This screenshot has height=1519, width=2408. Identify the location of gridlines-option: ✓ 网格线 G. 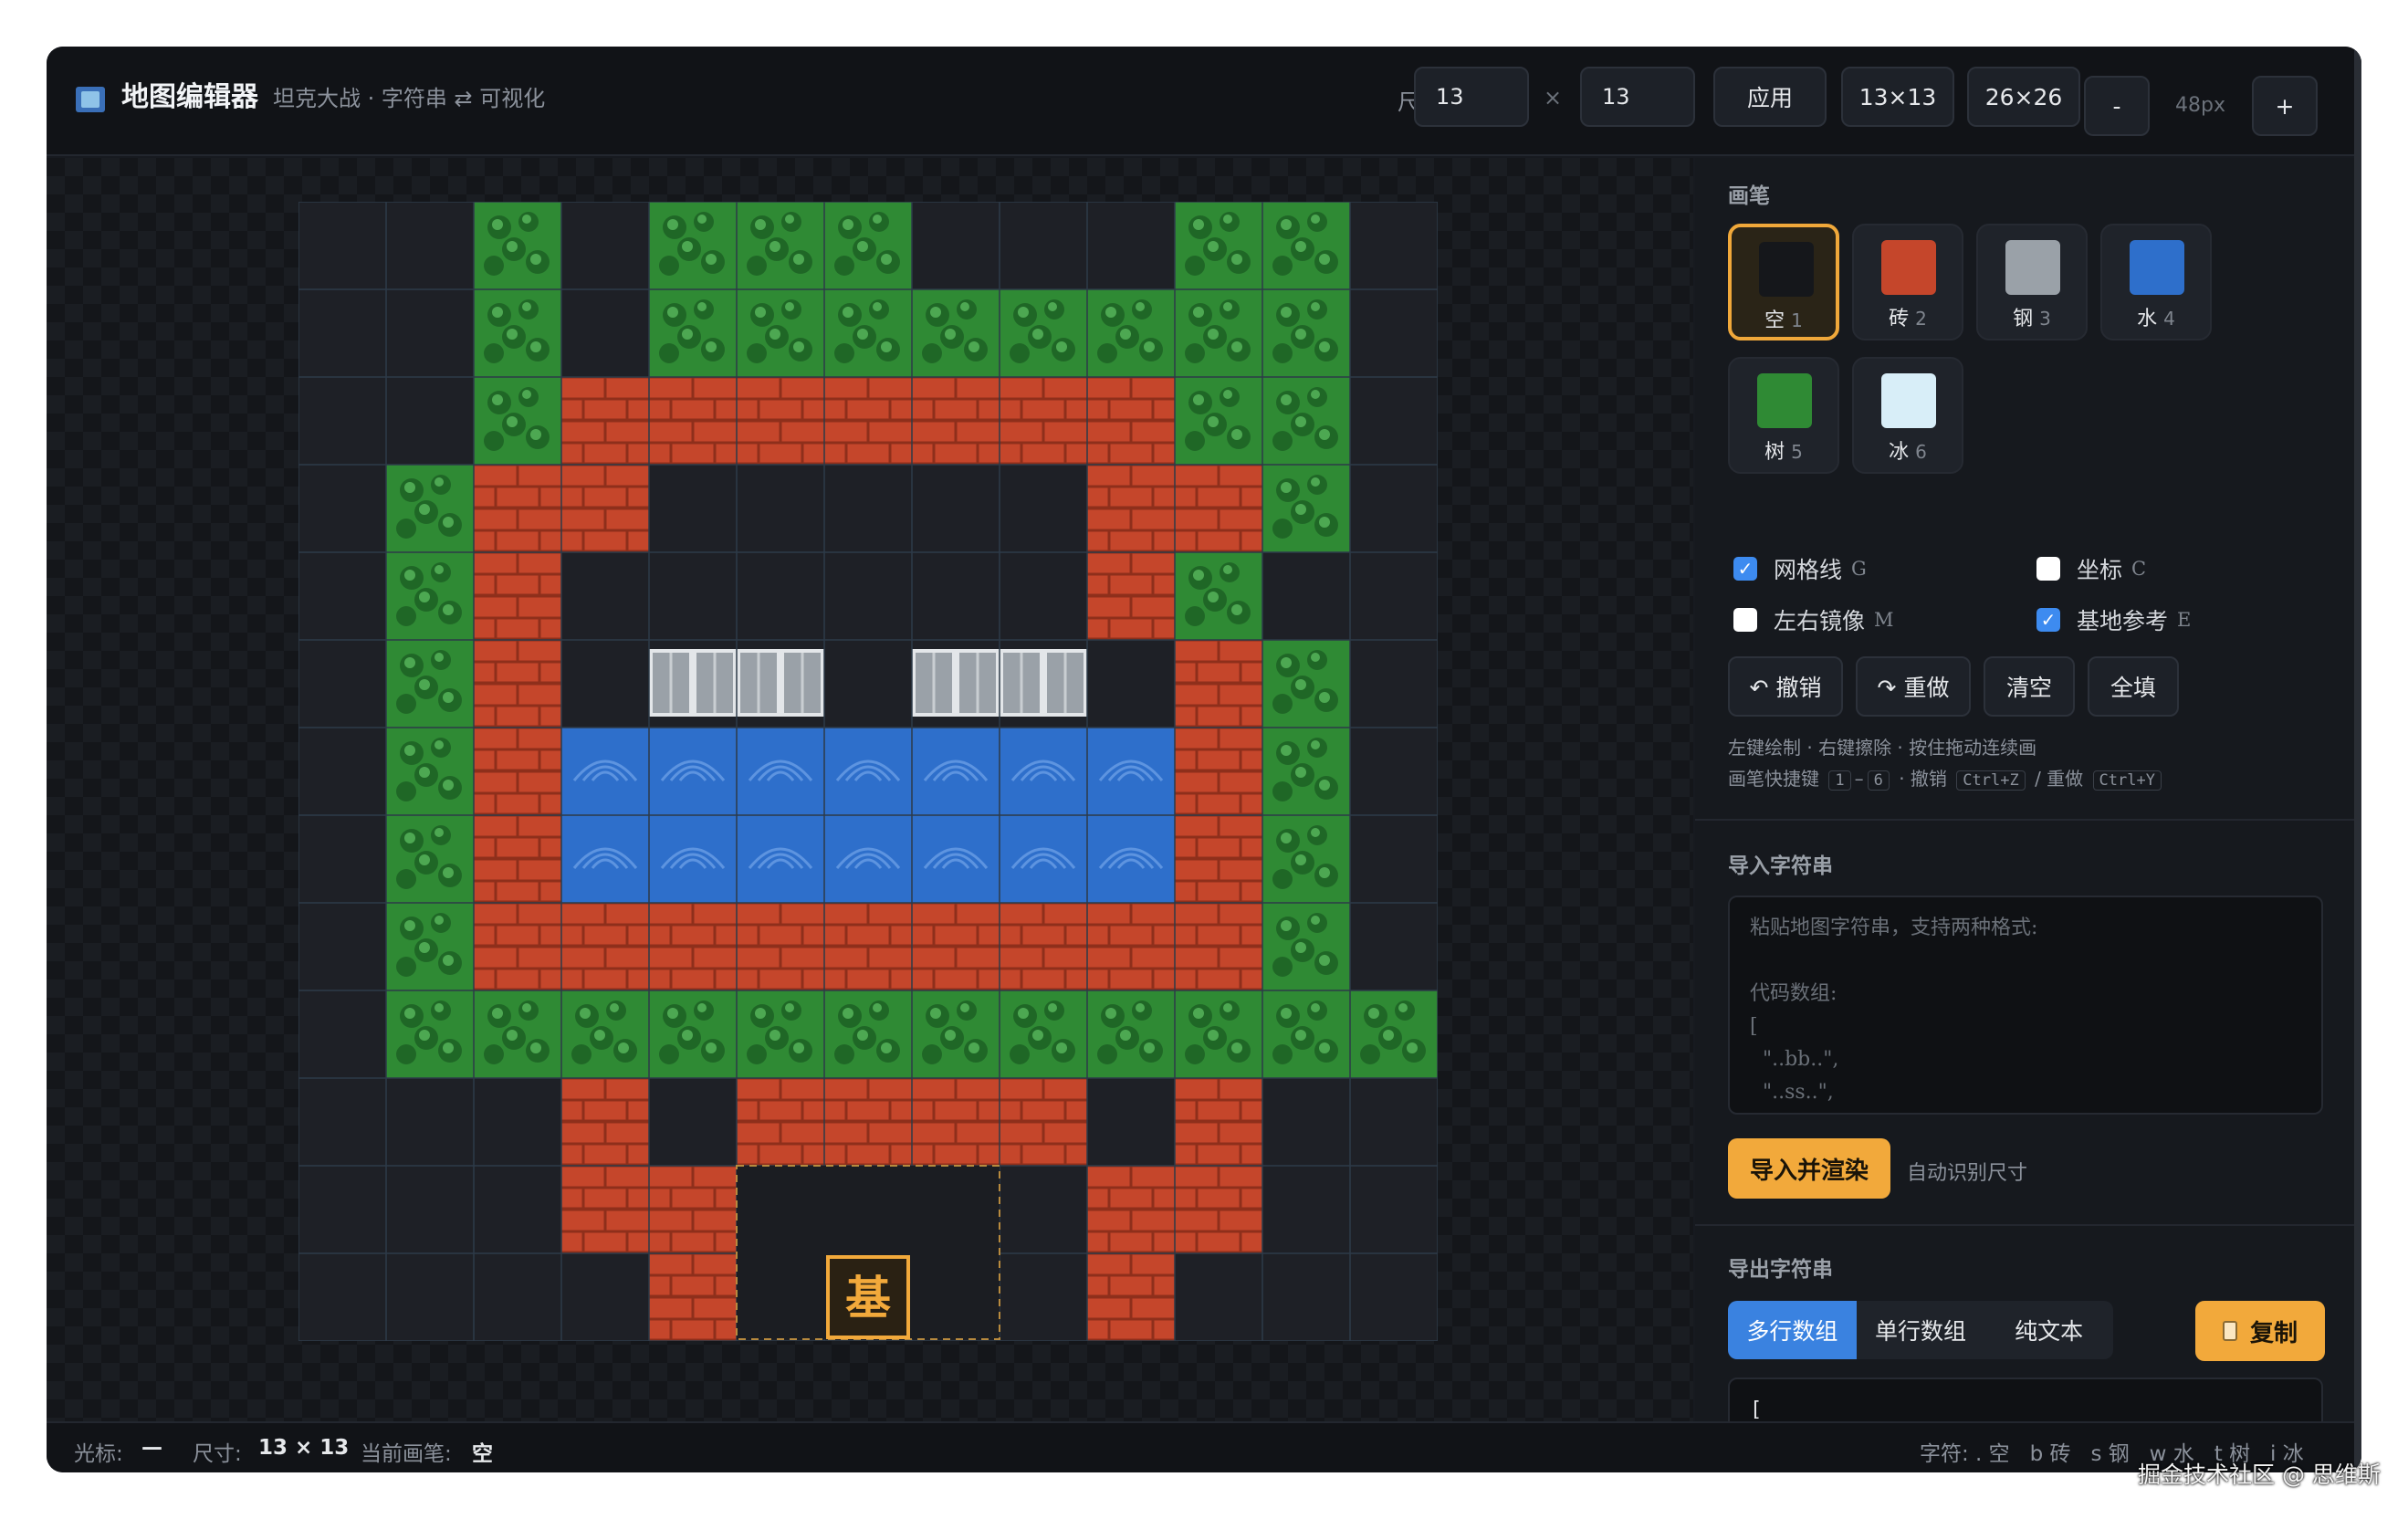
(1800, 568).